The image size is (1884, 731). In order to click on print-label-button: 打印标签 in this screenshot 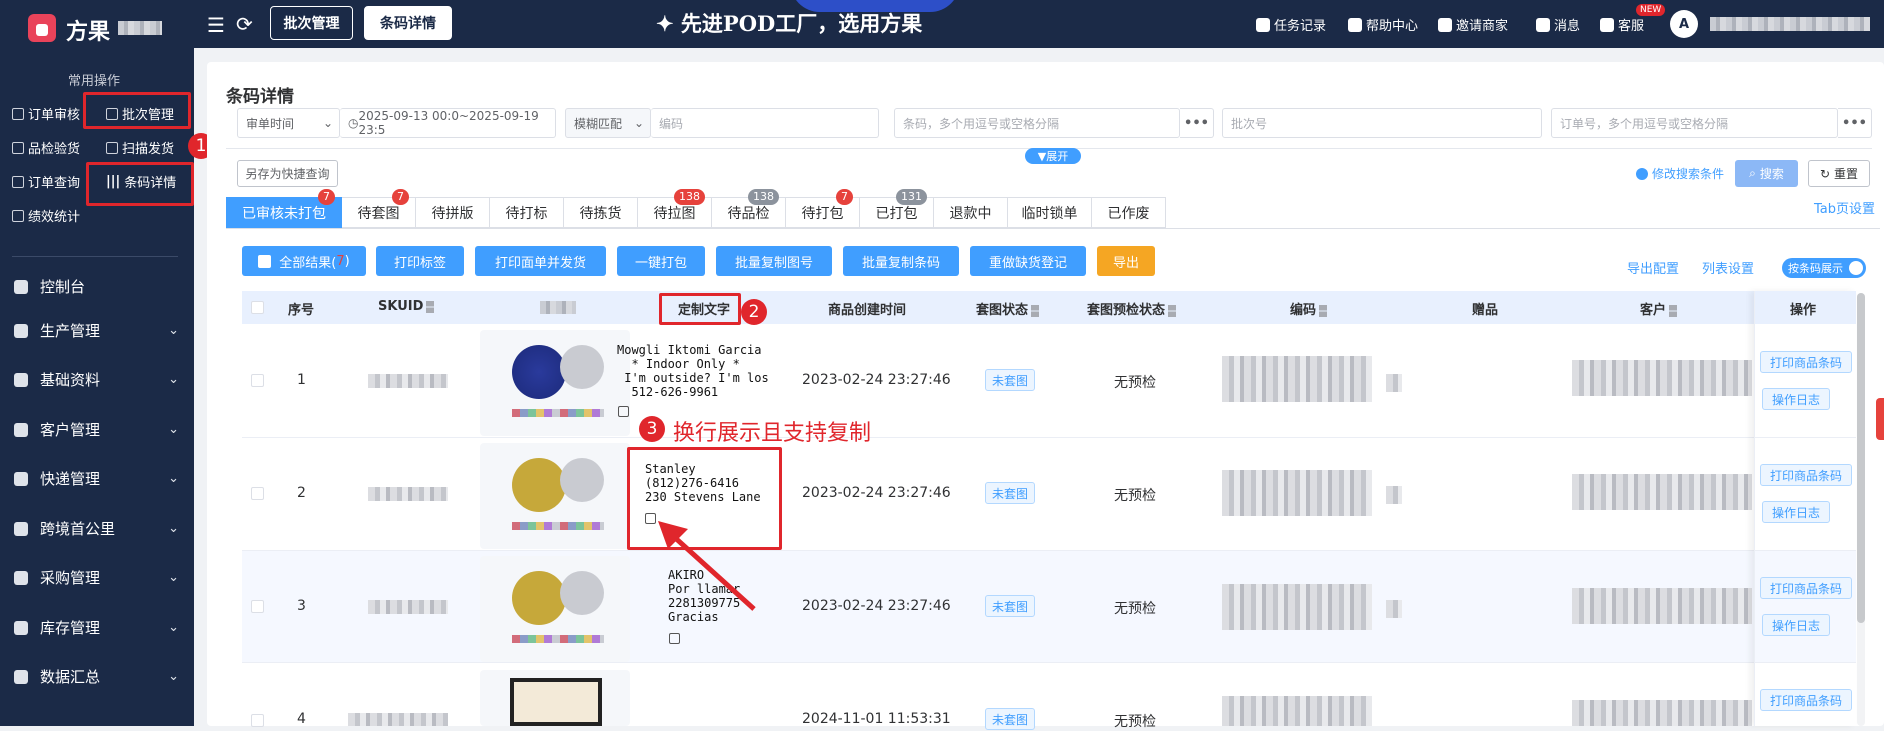, I will do `click(420, 261)`.